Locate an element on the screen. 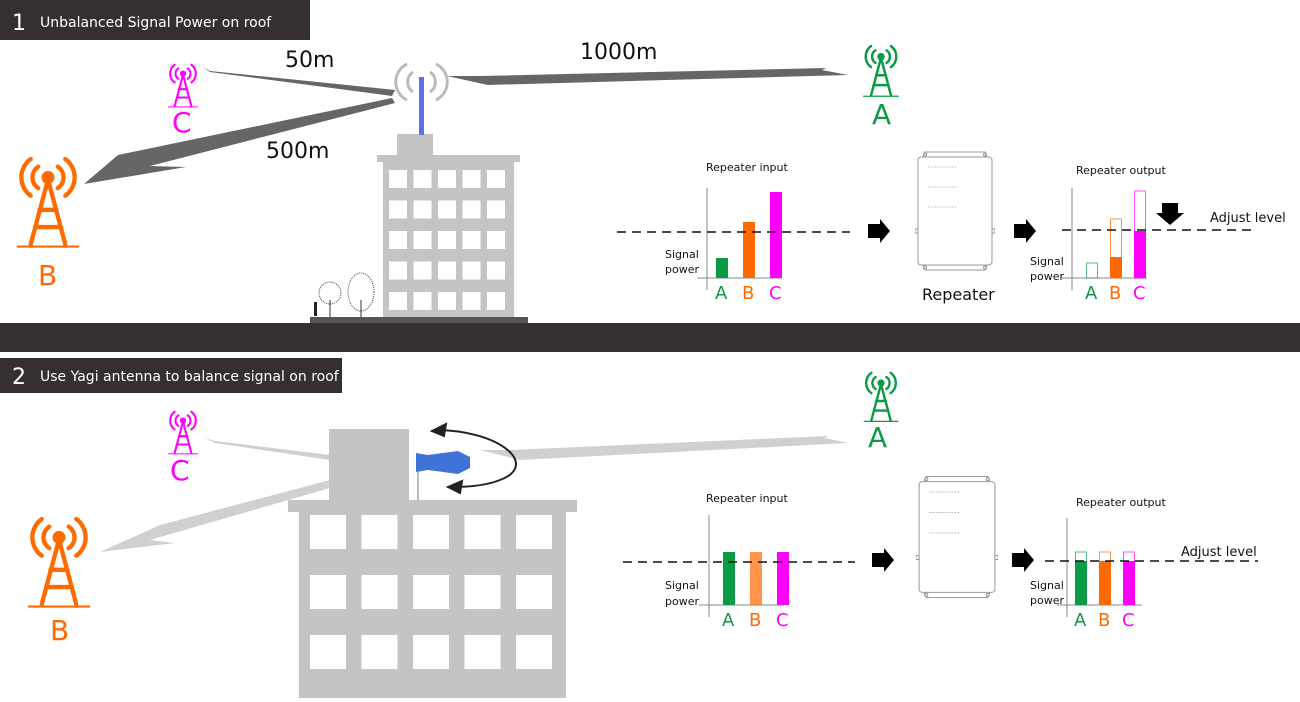 Image resolution: width=1300 pixels, height=702 pixels. tower-c-label: C is located at coordinates (180, 470).